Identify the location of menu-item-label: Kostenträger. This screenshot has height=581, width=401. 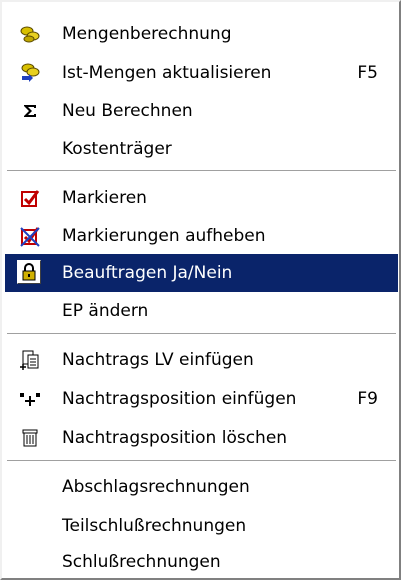
(117, 149).